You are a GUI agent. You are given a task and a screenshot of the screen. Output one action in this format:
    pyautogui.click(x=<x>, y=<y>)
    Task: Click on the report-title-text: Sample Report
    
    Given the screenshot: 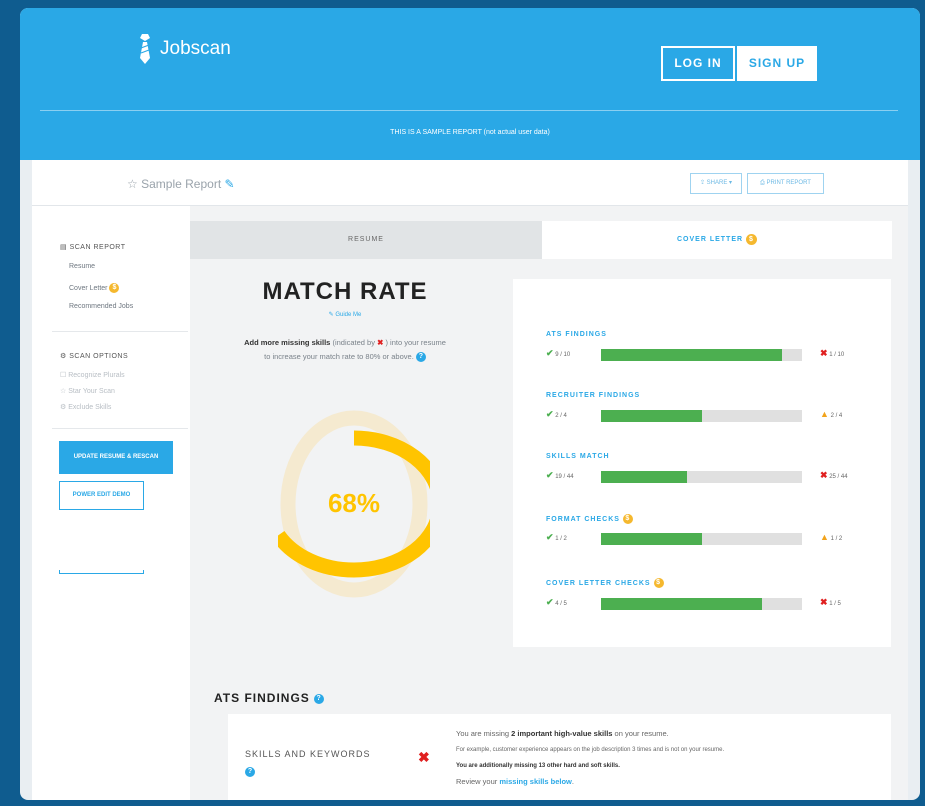 What is the action you would take?
    pyautogui.click(x=181, y=184)
    